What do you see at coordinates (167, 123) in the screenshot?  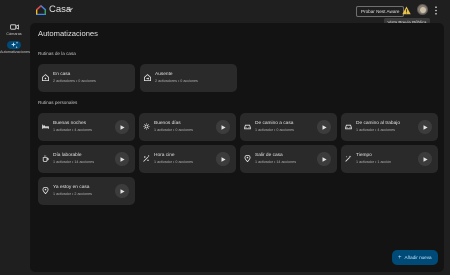 I see `routine-name: Buenos días` at bounding box center [167, 123].